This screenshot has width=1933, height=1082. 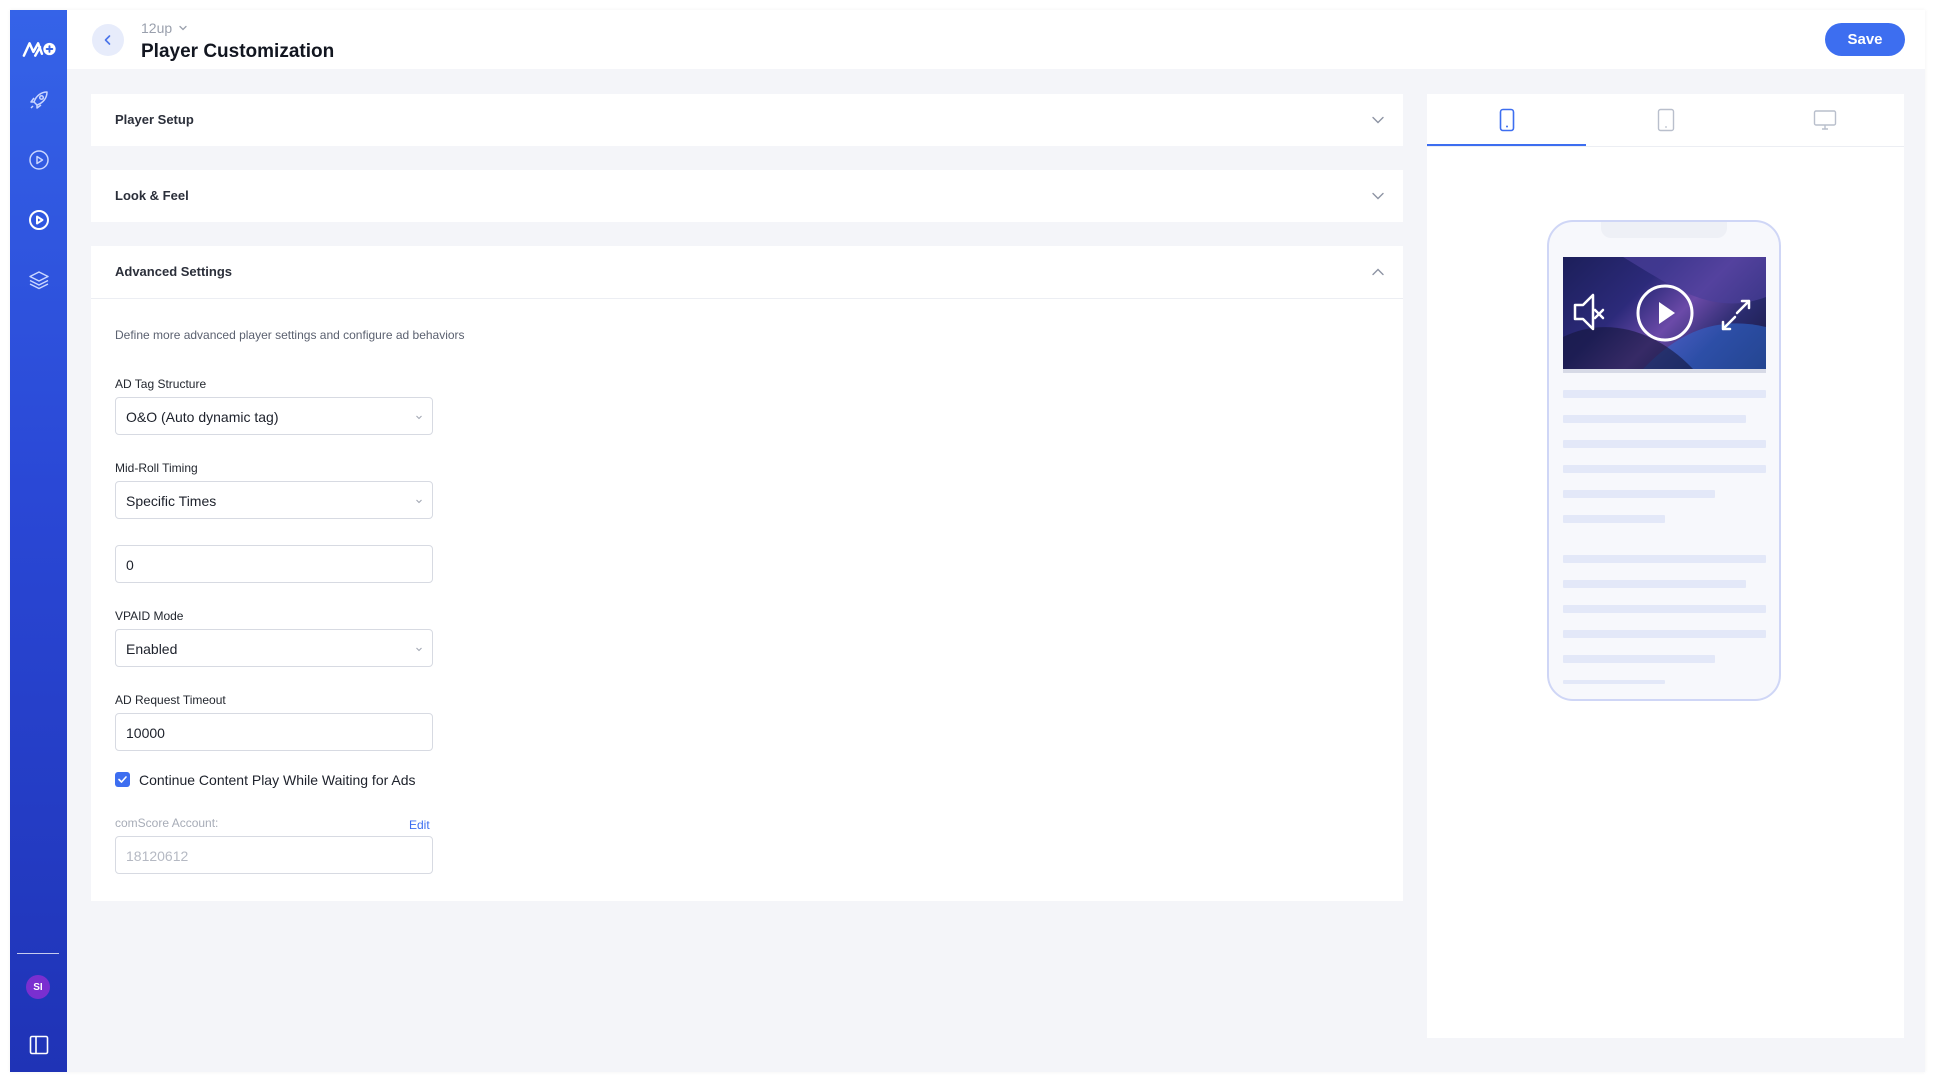 What do you see at coordinates (996, 39) in the screenshot?
I see `top-header: 12up Player Customization Save` at bounding box center [996, 39].